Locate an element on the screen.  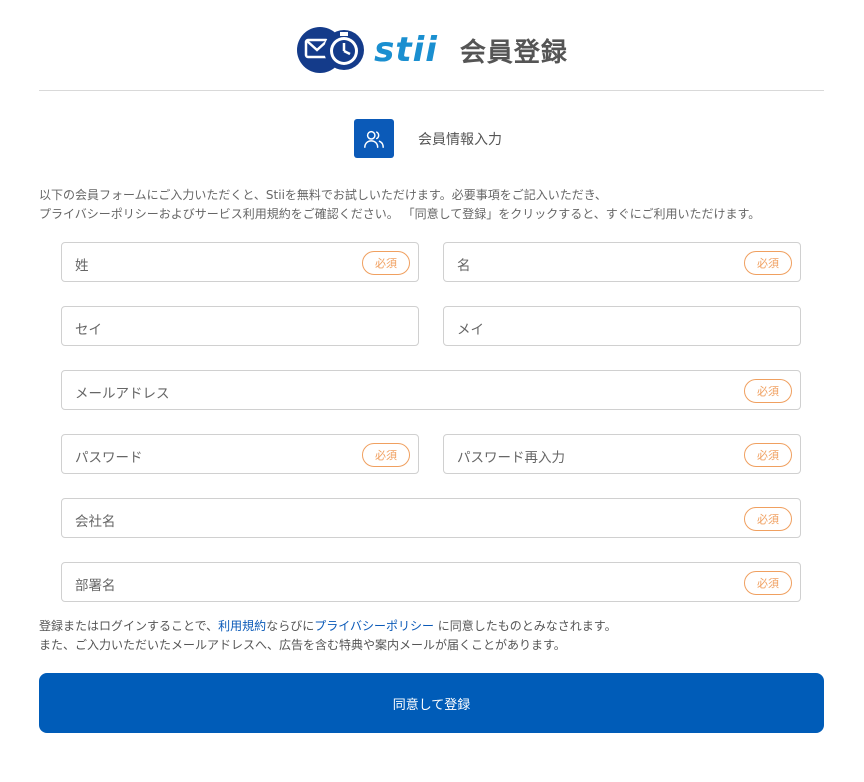
email-placeholder: メールアドレス is located at coordinates (122, 394).